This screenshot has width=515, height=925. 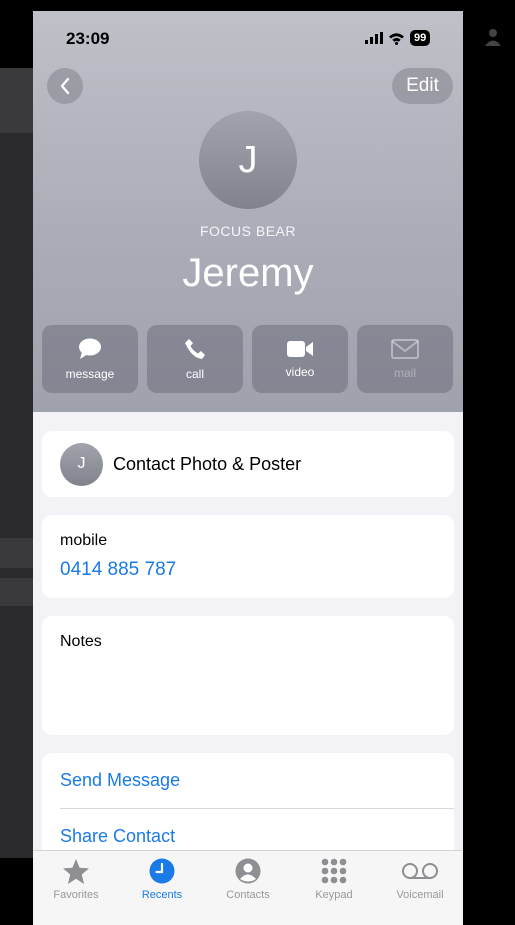 I want to click on message-action-button: message, so click(x=90, y=359).